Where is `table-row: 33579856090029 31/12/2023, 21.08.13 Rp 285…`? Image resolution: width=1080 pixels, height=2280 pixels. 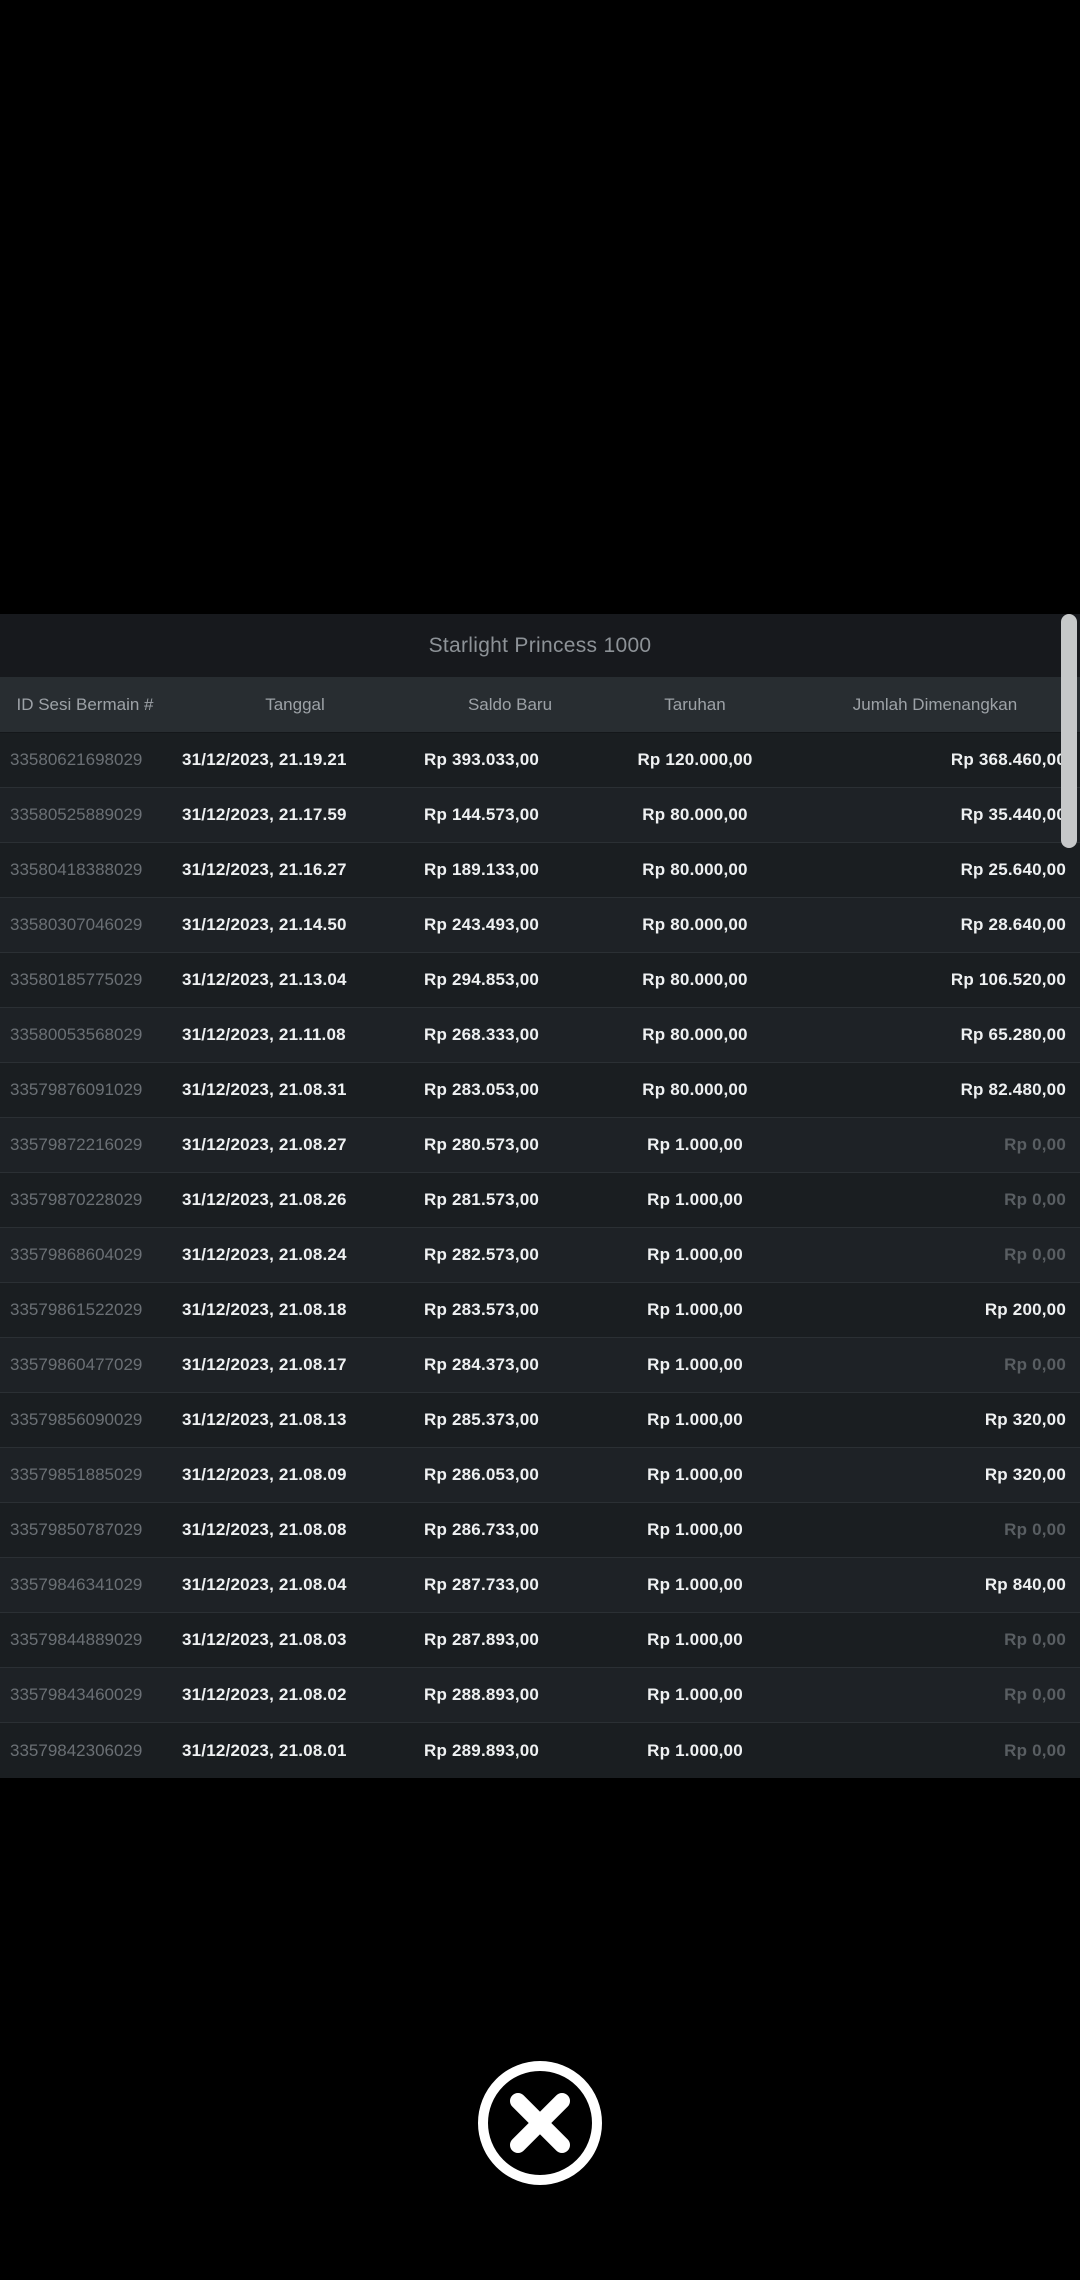 table-row: 33579856090029 31/12/2023, 21.08.13 Rp 285… is located at coordinates (540, 1420).